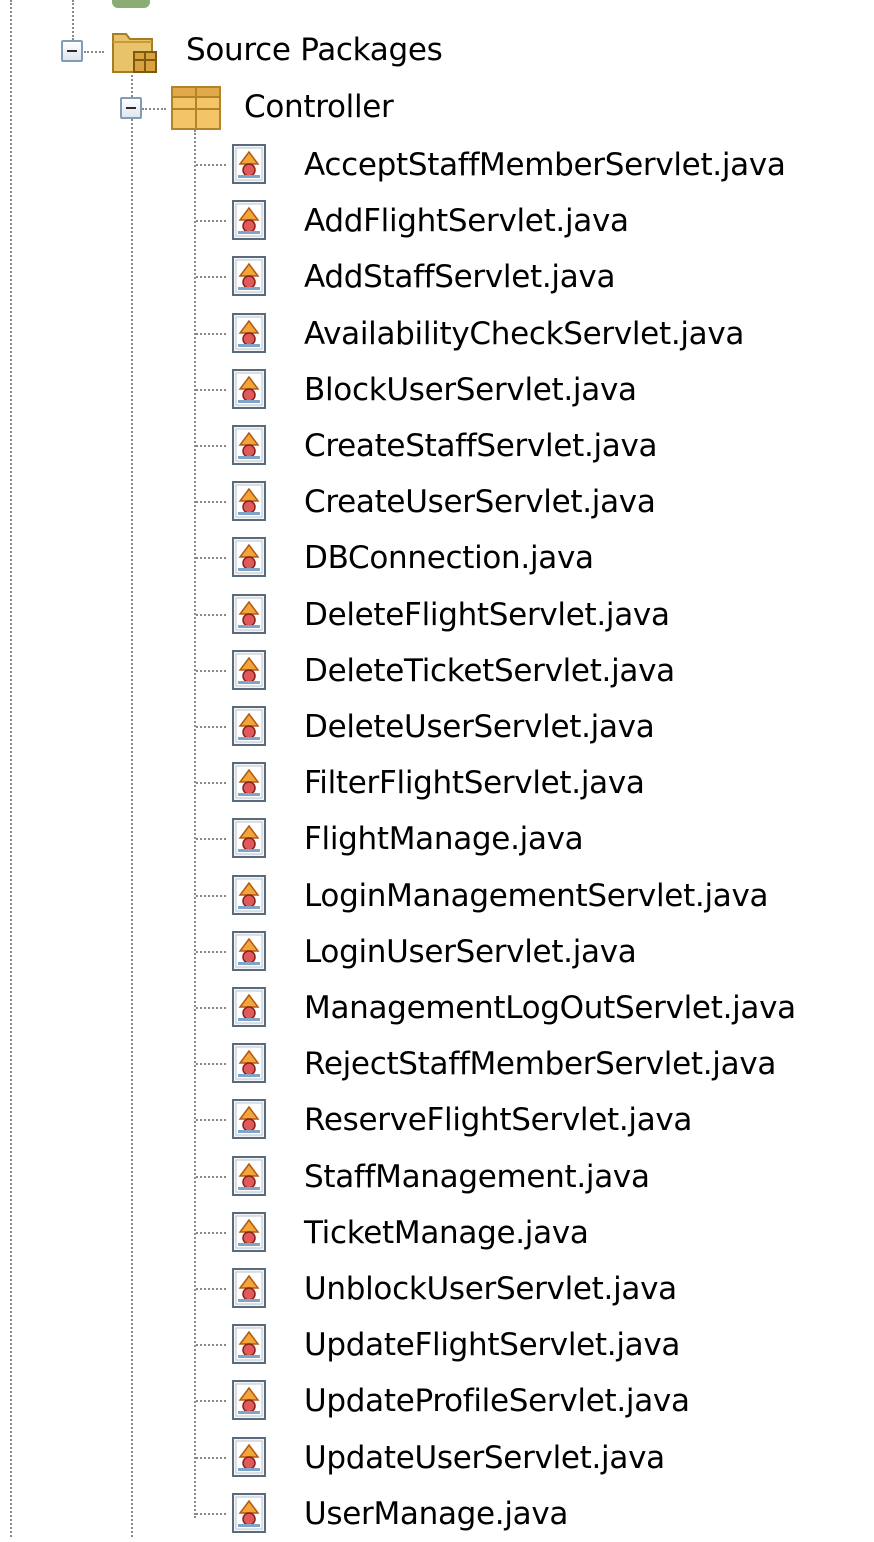 The image size is (874, 1542). Describe the element at coordinates (314, 50) in the screenshot. I see `source-packages-label: Source Packages` at that location.